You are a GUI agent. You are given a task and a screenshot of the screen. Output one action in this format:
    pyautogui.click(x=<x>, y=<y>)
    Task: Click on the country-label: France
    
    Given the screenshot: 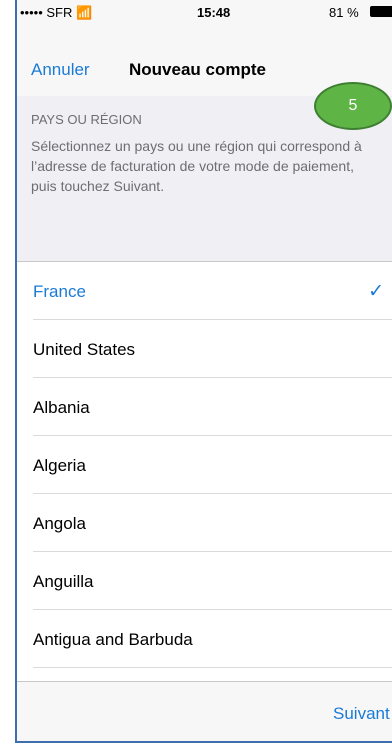 What is the action you would take?
    pyautogui.click(x=59, y=291)
    